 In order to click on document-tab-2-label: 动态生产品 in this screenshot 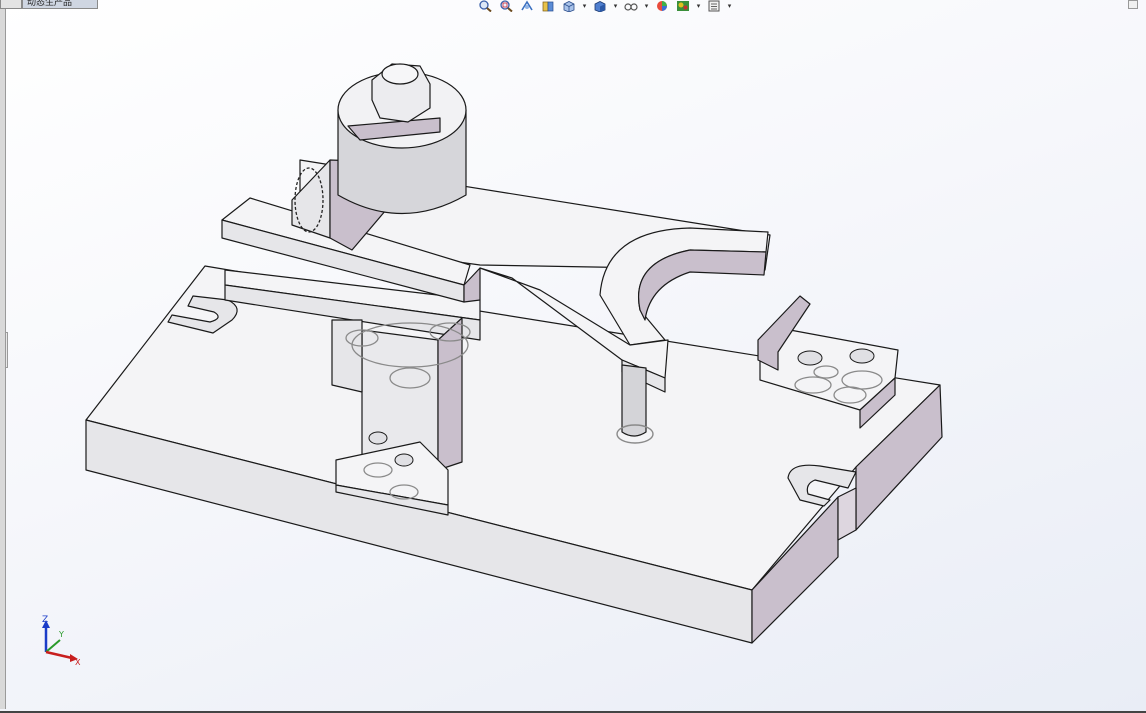, I will do `click(50, 4)`.